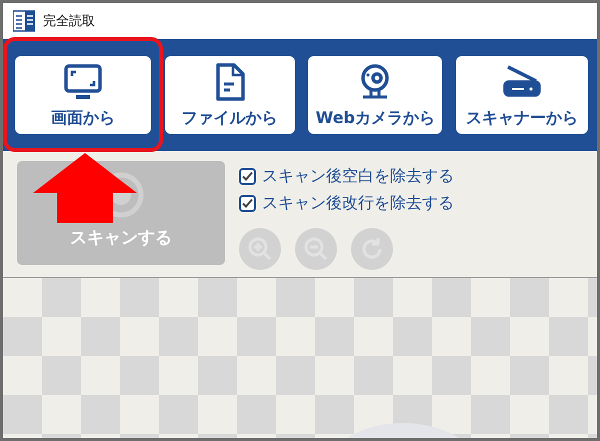 Image resolution: width=600 pixels, height=441 pixels. Describe the element at coordinates (24, 21) in the screenshot. I see `app-logo-icon` at that location.